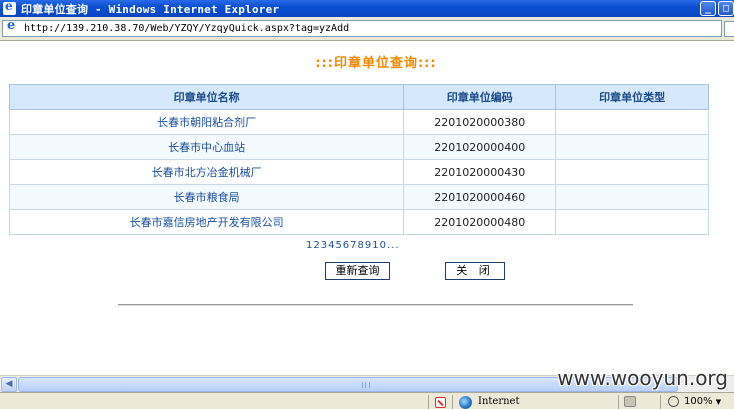 The width and height of the screenshot is (734, 409). I want to click on requery-button: 重新查询, so click(357, 271).